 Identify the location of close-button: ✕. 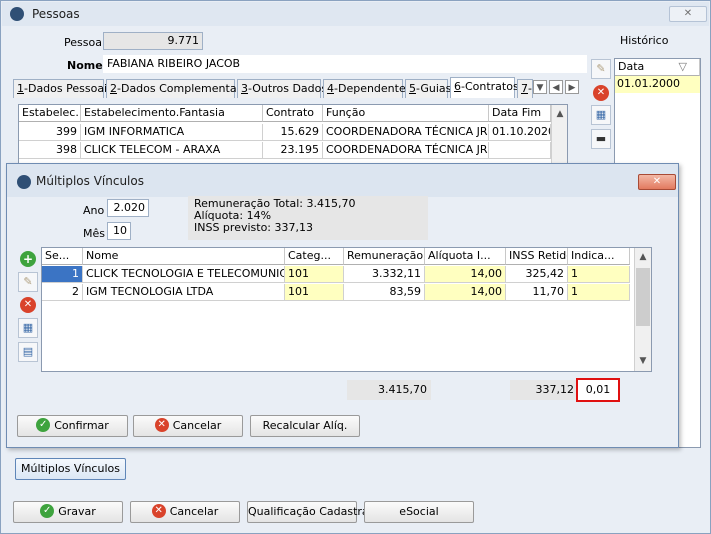
(688, 14).